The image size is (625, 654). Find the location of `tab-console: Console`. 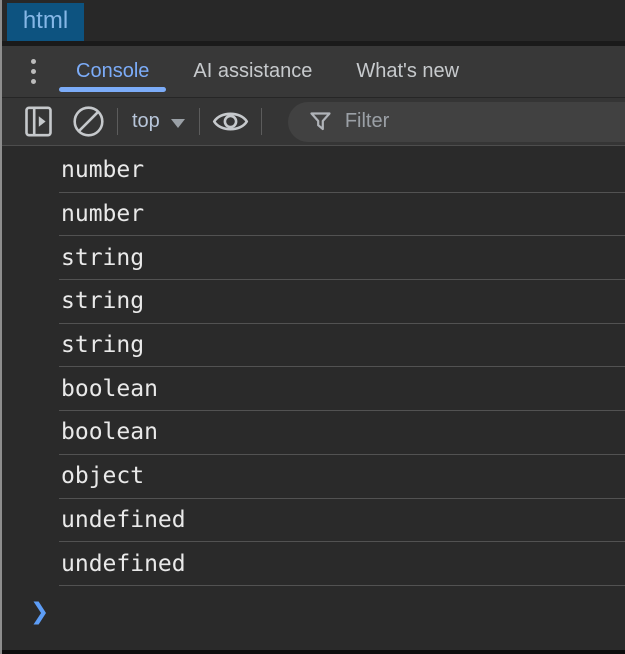

tab-console: Console is located at coordinates (113, 71).